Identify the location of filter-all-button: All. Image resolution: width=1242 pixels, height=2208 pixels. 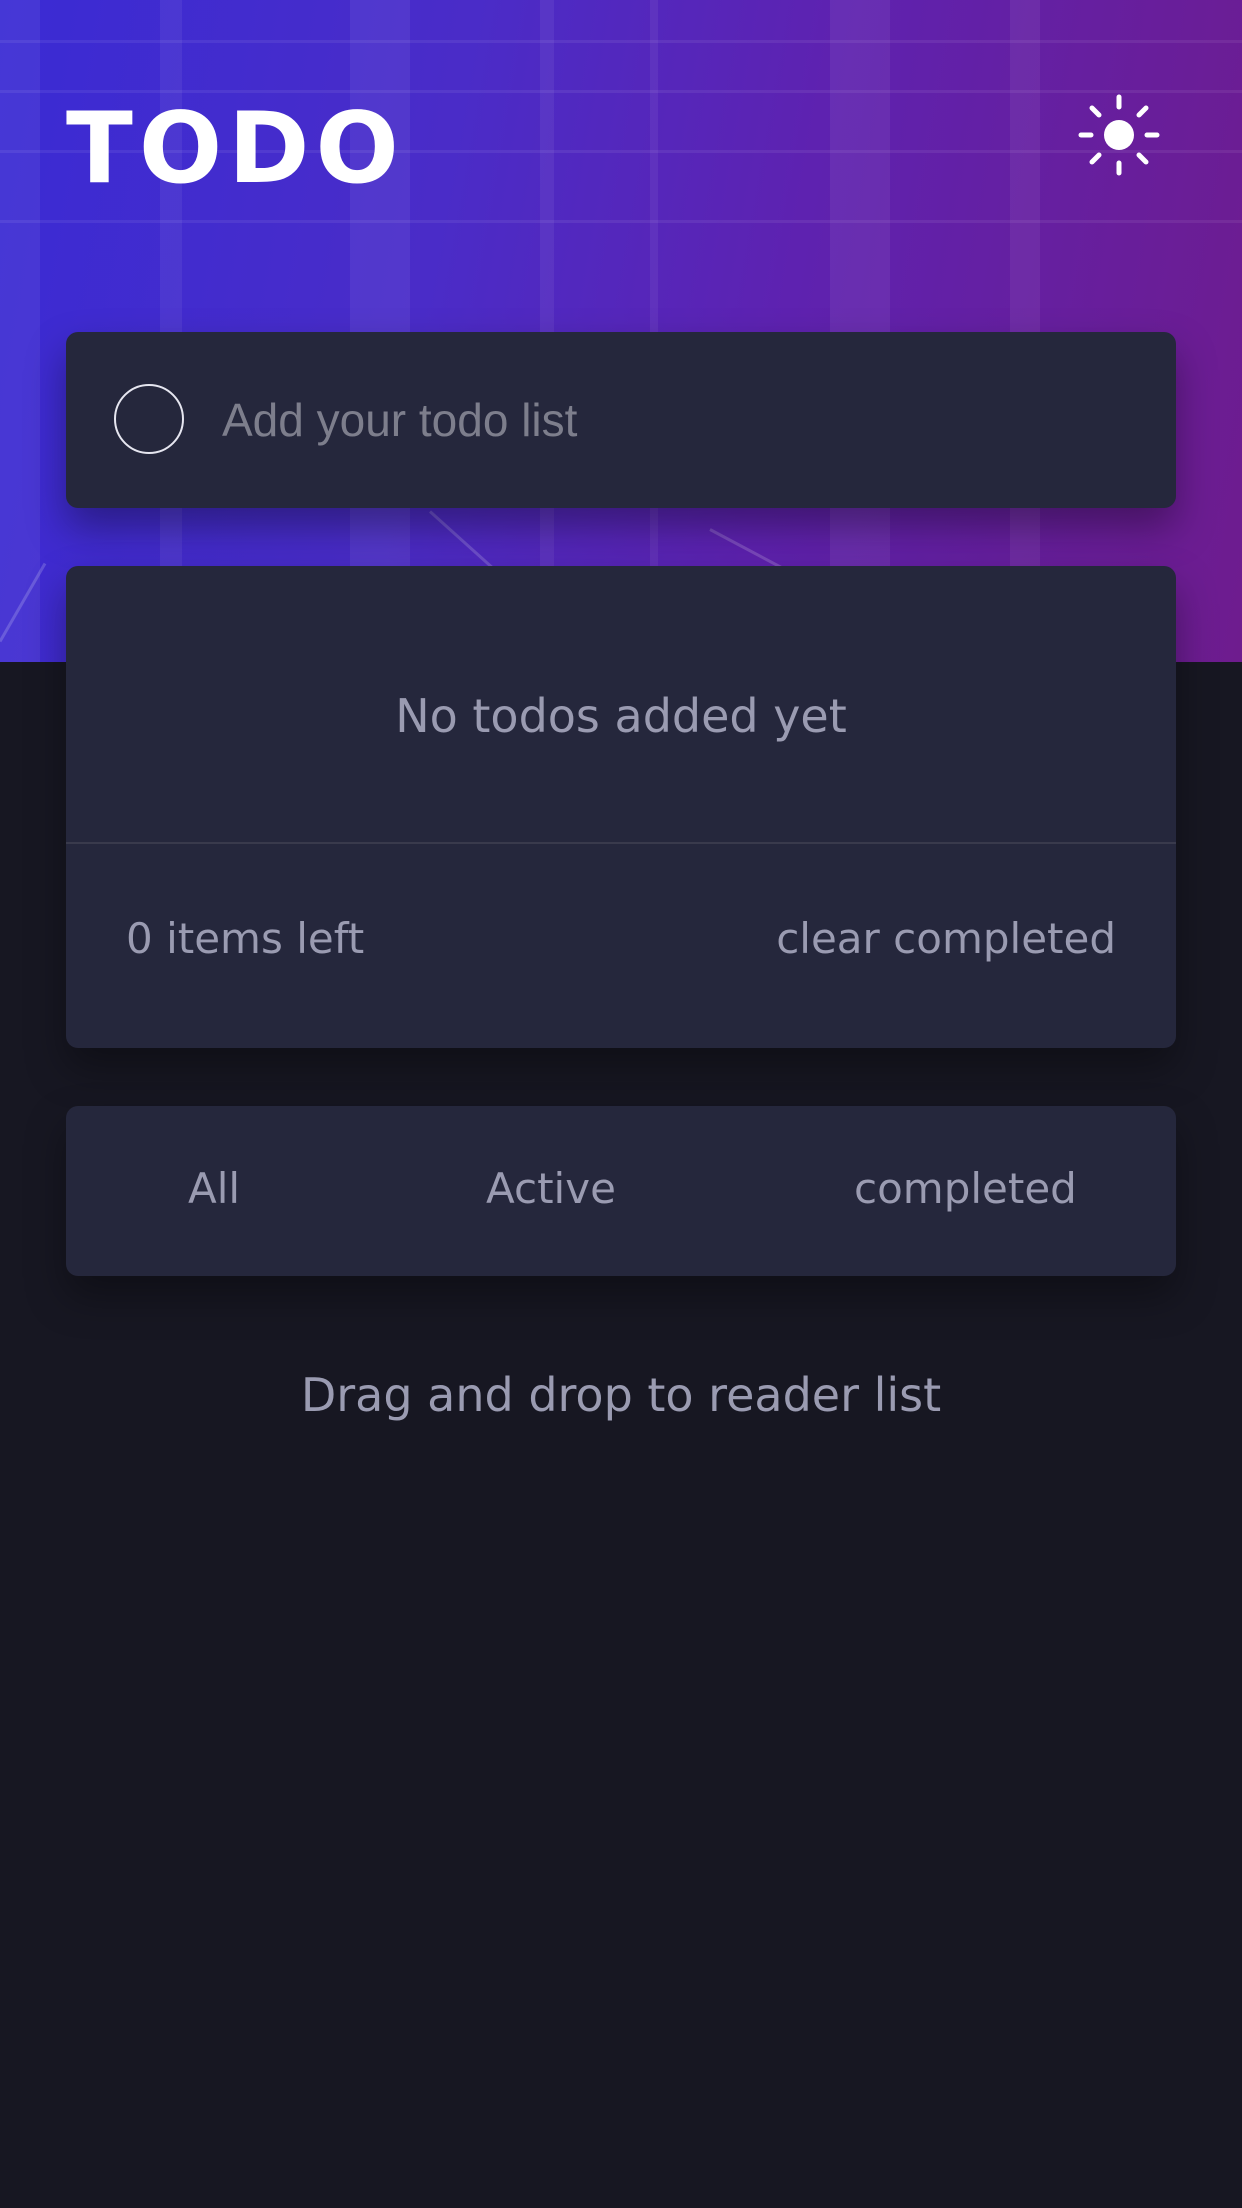
(214, 1189).